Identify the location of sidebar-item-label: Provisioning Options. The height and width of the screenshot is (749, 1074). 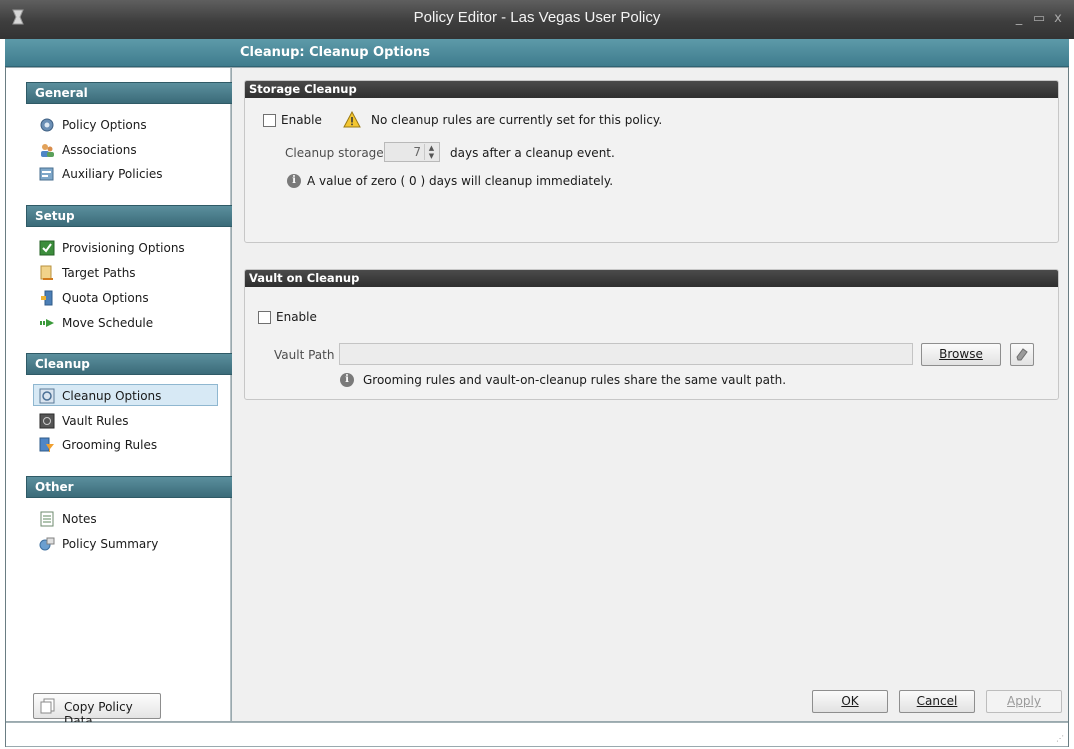
(123, 248).